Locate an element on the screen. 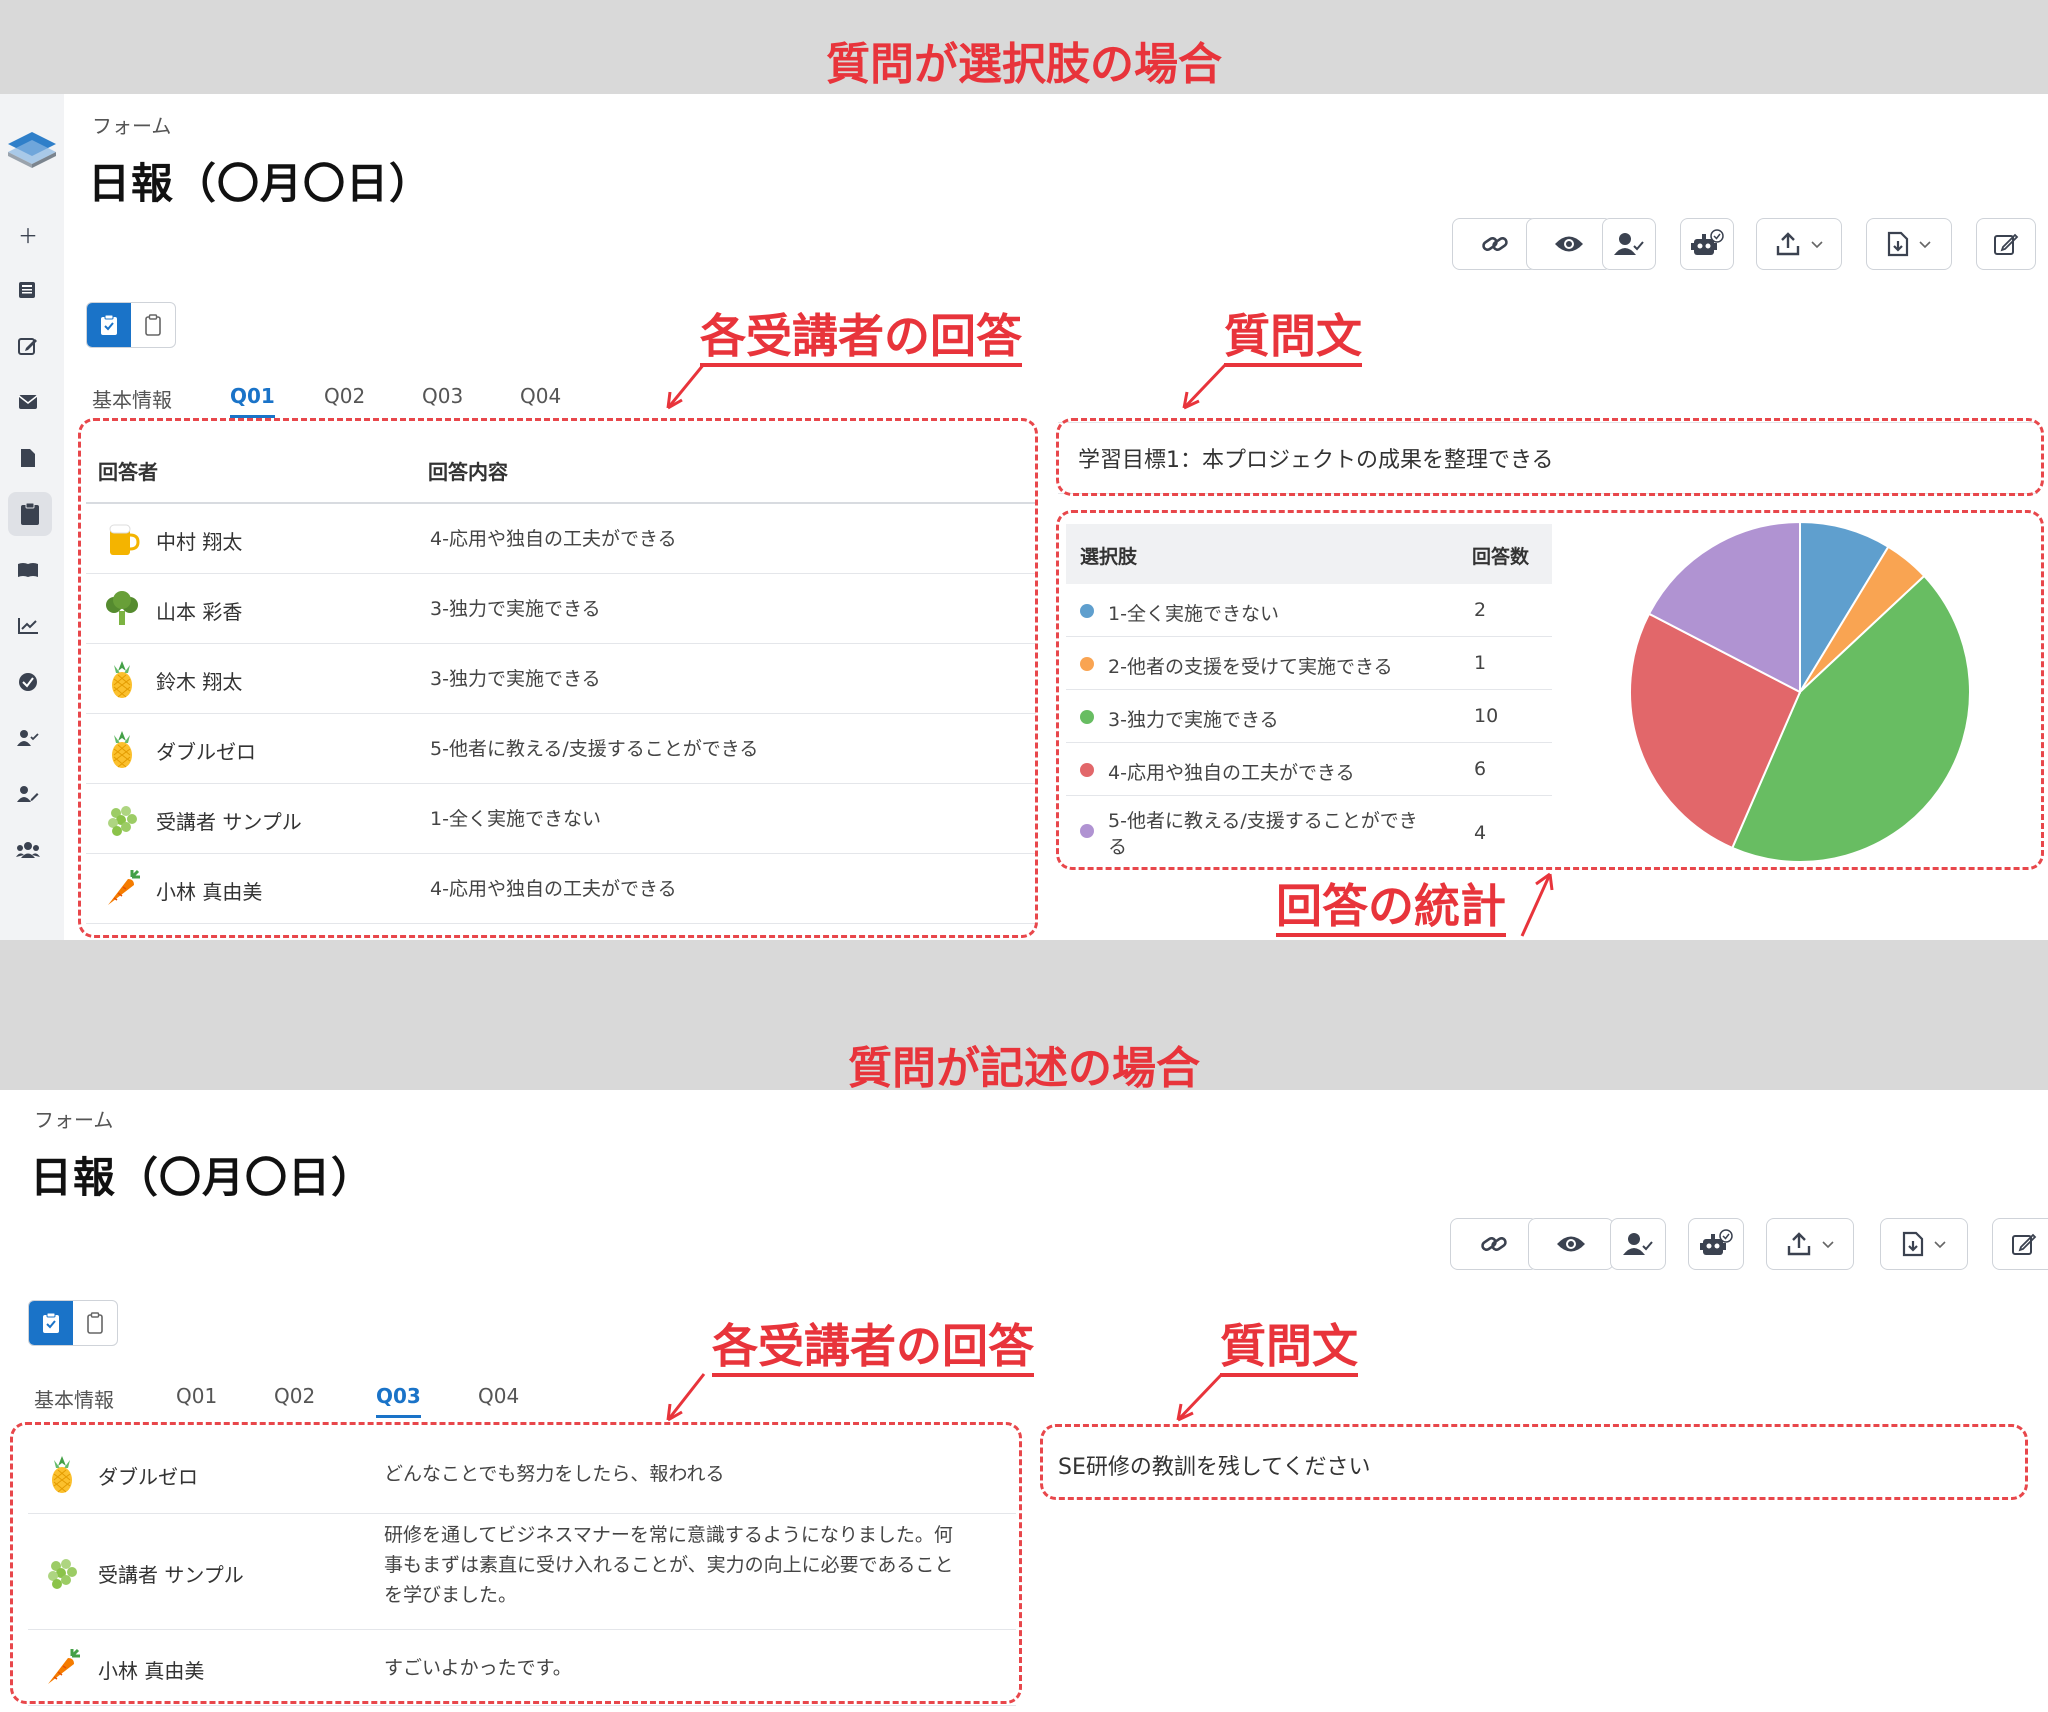 The width and height of the screenshot is (2048, 1712). upload-icon is located at coordinates (1799, 1244).